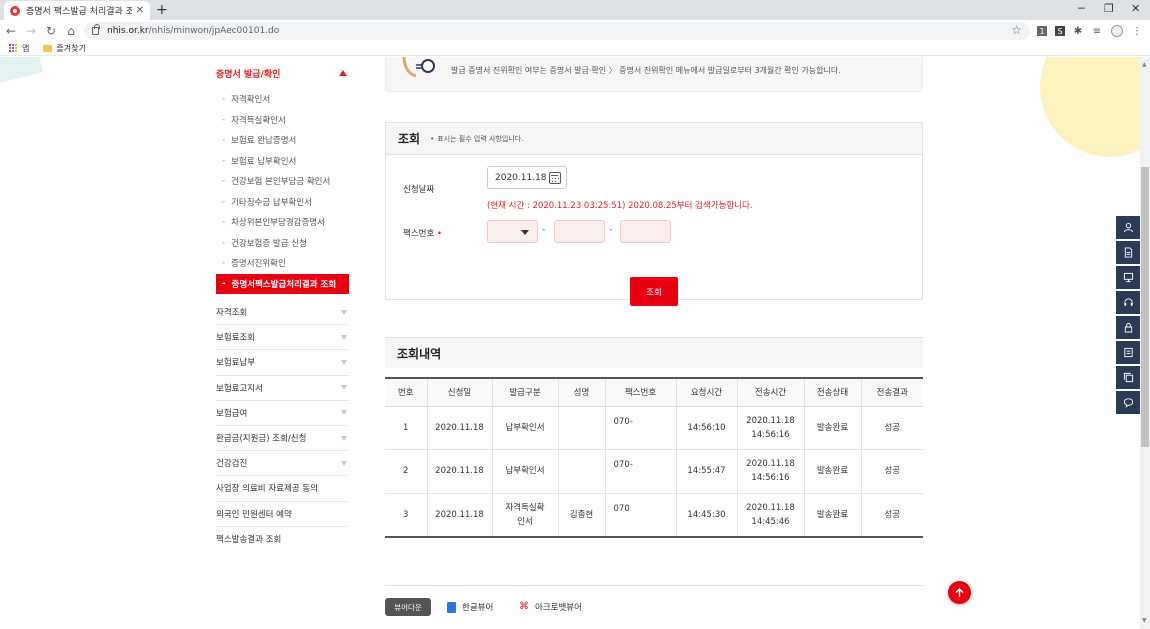  What do you see at coordinates (555, 178) in the screenshot?
I see `calendar-icon` at bounding box center [555, 178].